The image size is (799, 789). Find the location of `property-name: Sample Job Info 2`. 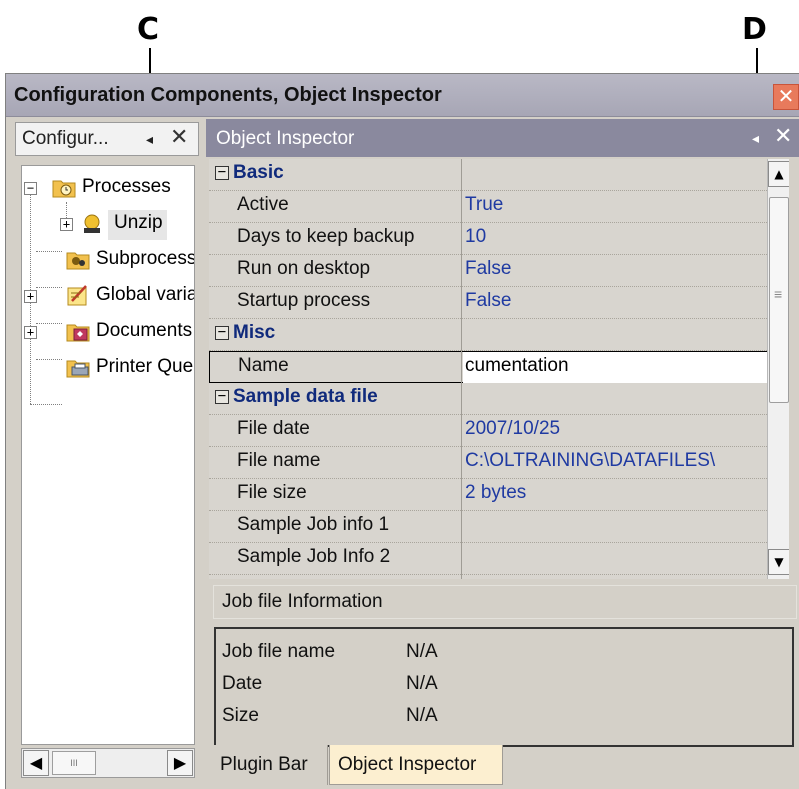

property-name: Sample Job Info 2 is located at coordinates (314, 556).